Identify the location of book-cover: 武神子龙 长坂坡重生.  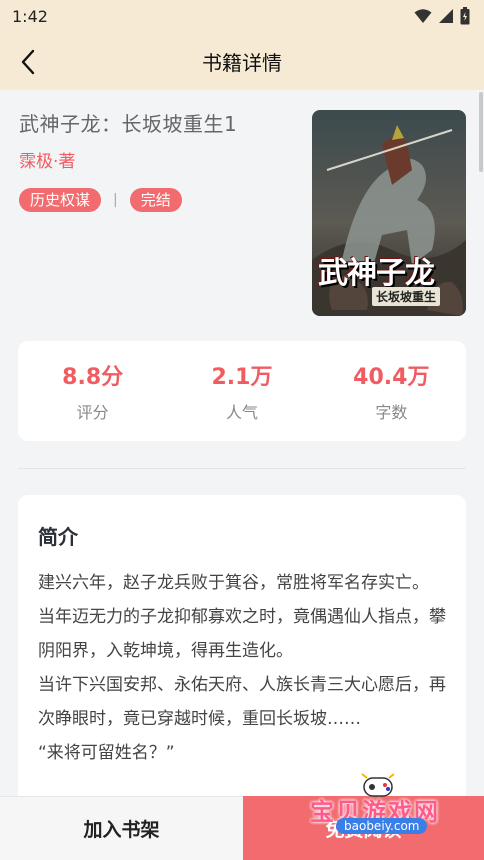
(389, 213).